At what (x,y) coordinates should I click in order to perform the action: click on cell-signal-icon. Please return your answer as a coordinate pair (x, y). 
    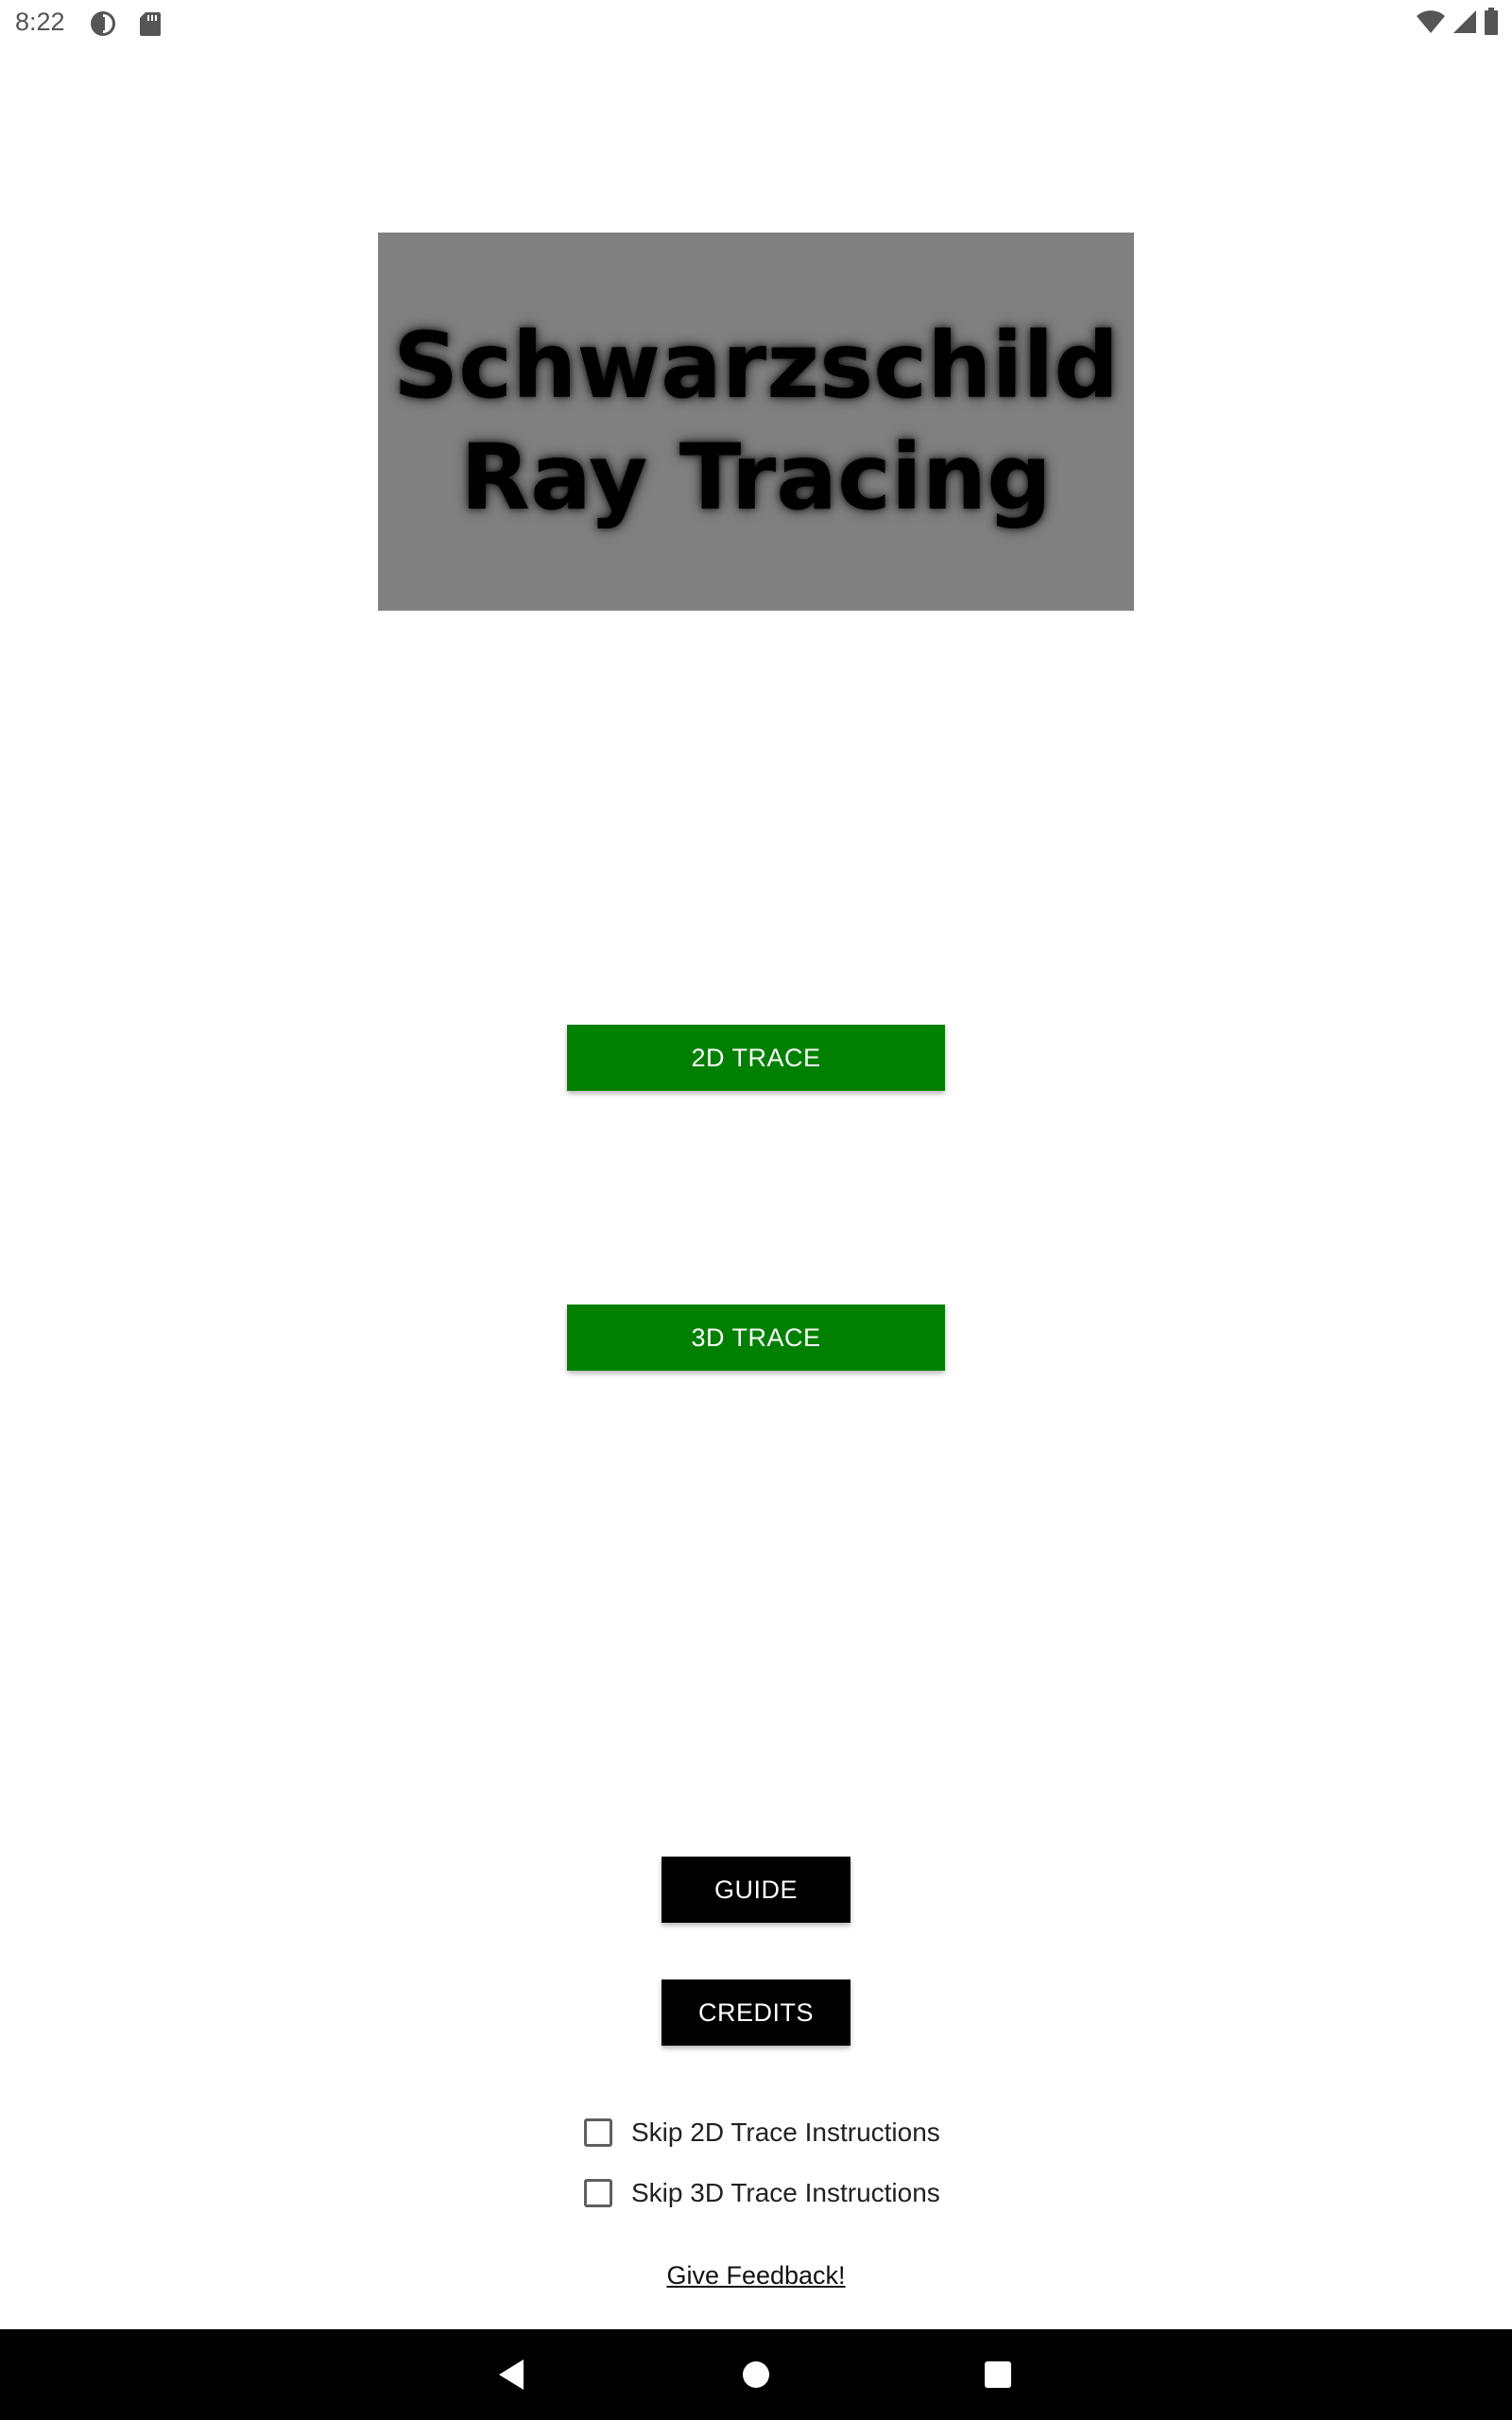
    Looking at the image, I should click on (1465, 24).